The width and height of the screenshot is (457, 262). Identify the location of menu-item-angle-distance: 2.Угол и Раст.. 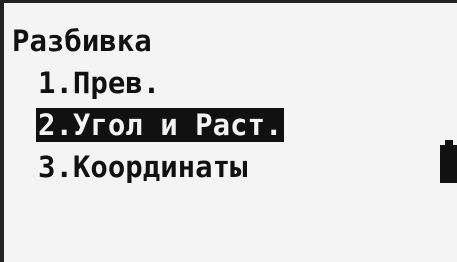
(160, 125).